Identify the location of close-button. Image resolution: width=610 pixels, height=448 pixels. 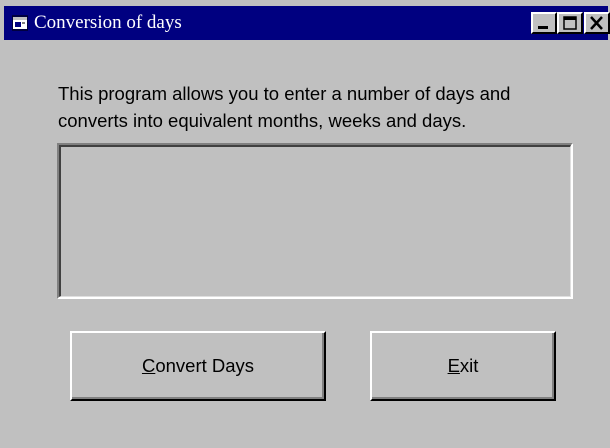
(597, 23).